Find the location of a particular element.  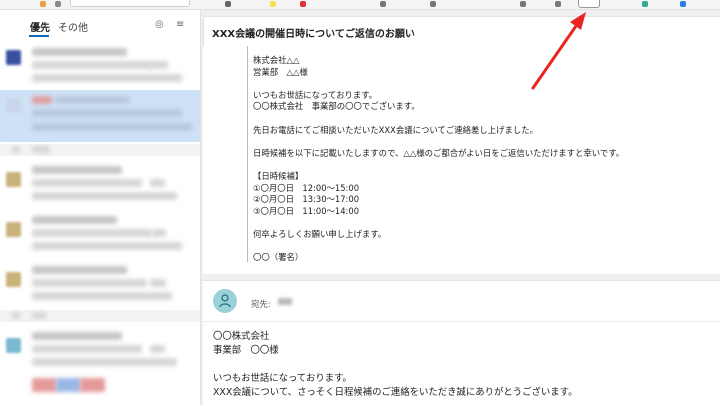

mail-item-selected is located at coordinates (100, 116).